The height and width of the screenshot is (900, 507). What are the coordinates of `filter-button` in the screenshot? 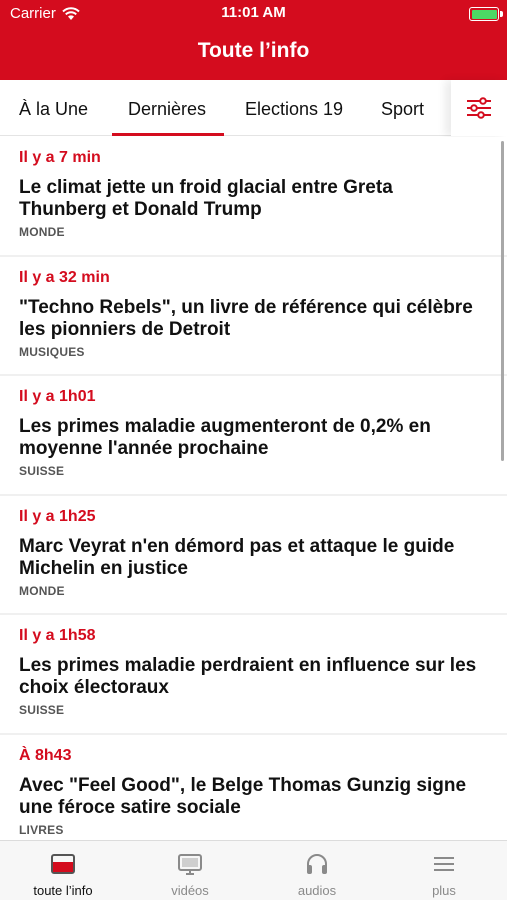 It's located at (479, 108).